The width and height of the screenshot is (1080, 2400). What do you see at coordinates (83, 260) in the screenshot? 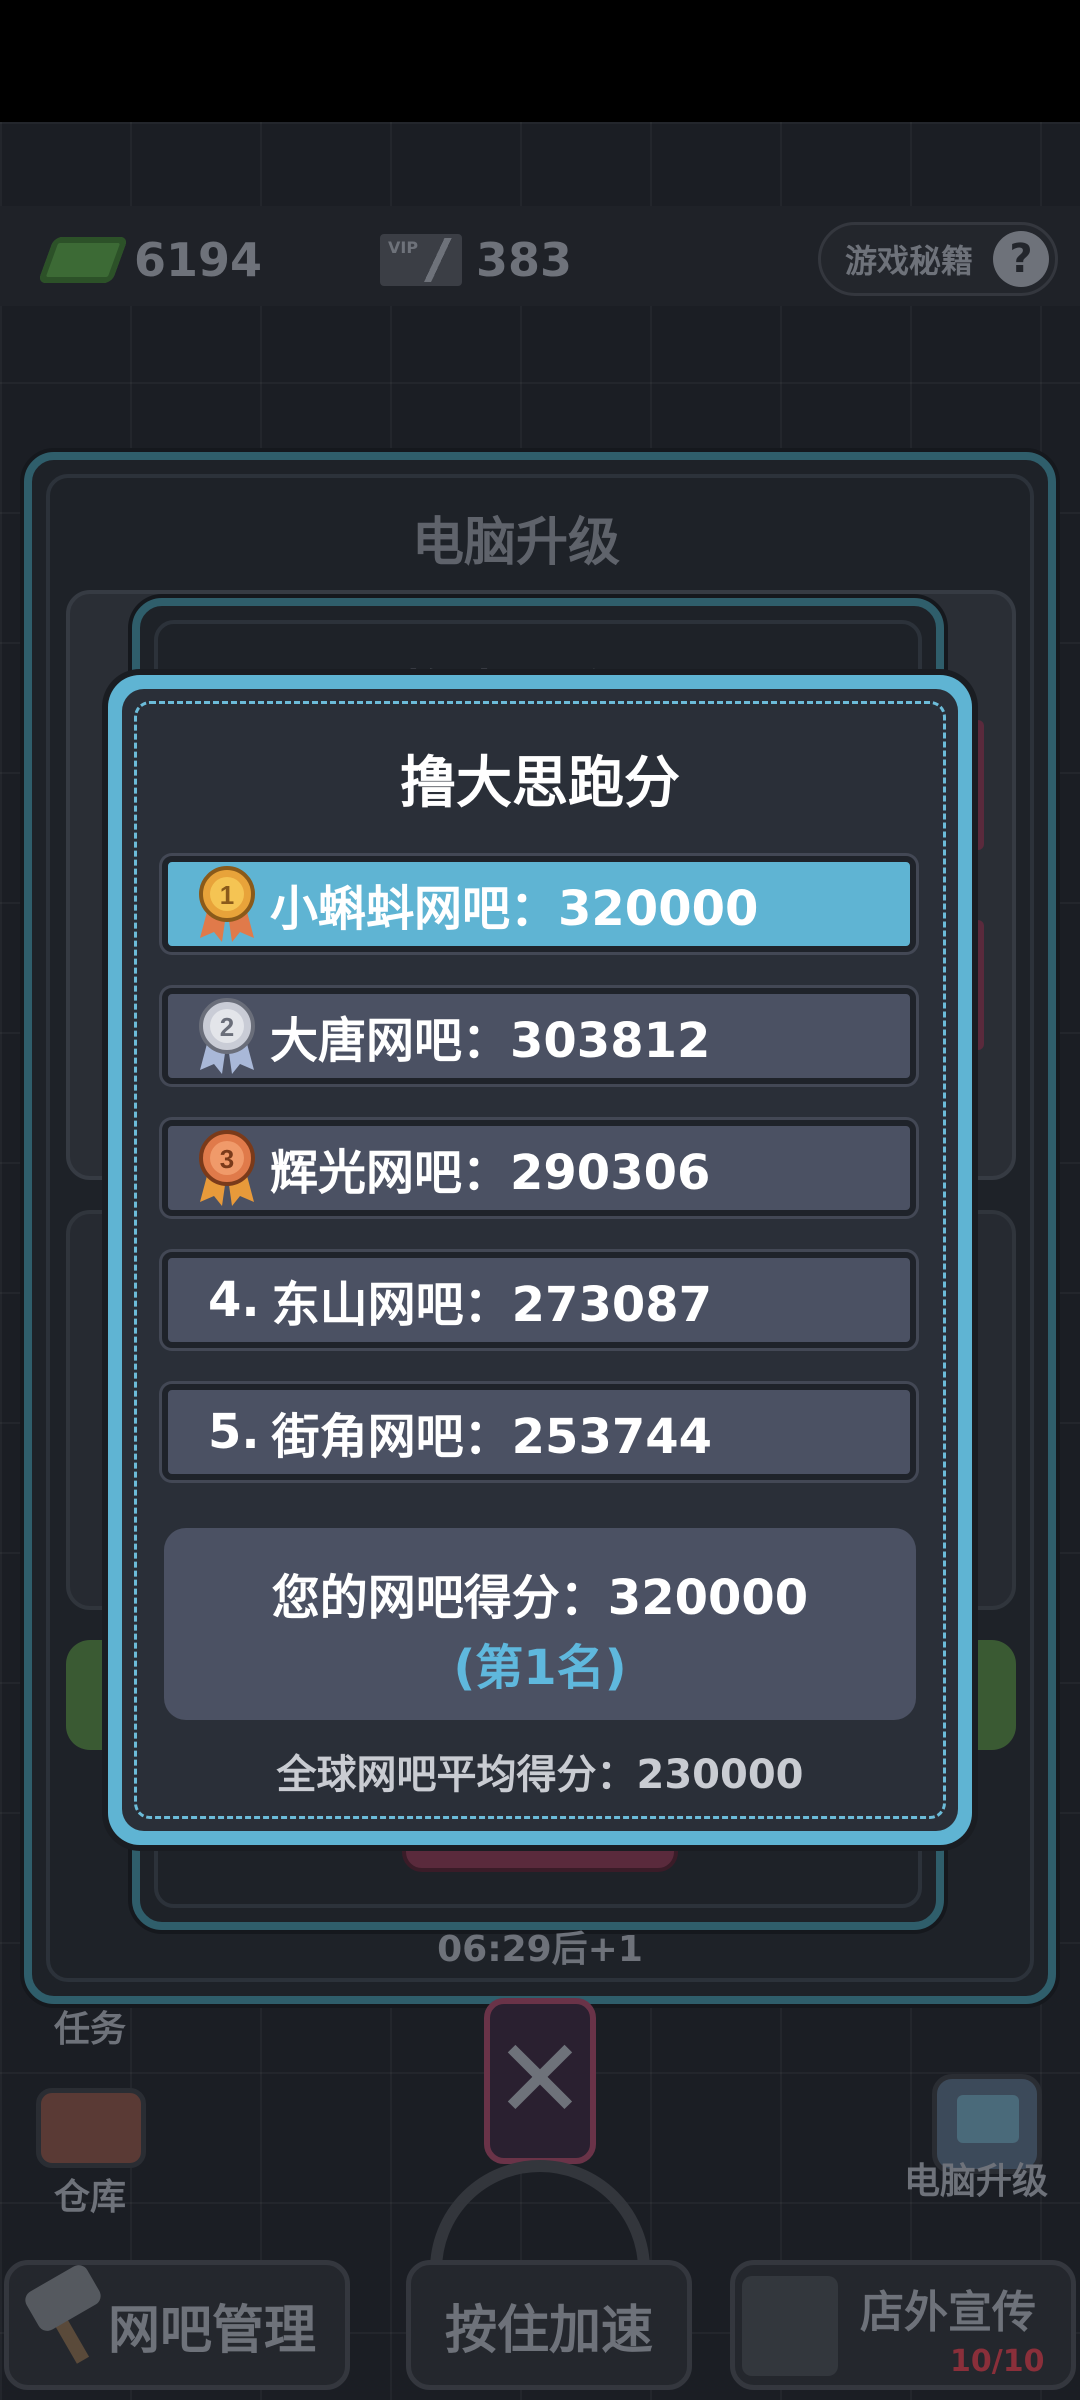
I see `cash-icon` at bounding box center [83, 260].